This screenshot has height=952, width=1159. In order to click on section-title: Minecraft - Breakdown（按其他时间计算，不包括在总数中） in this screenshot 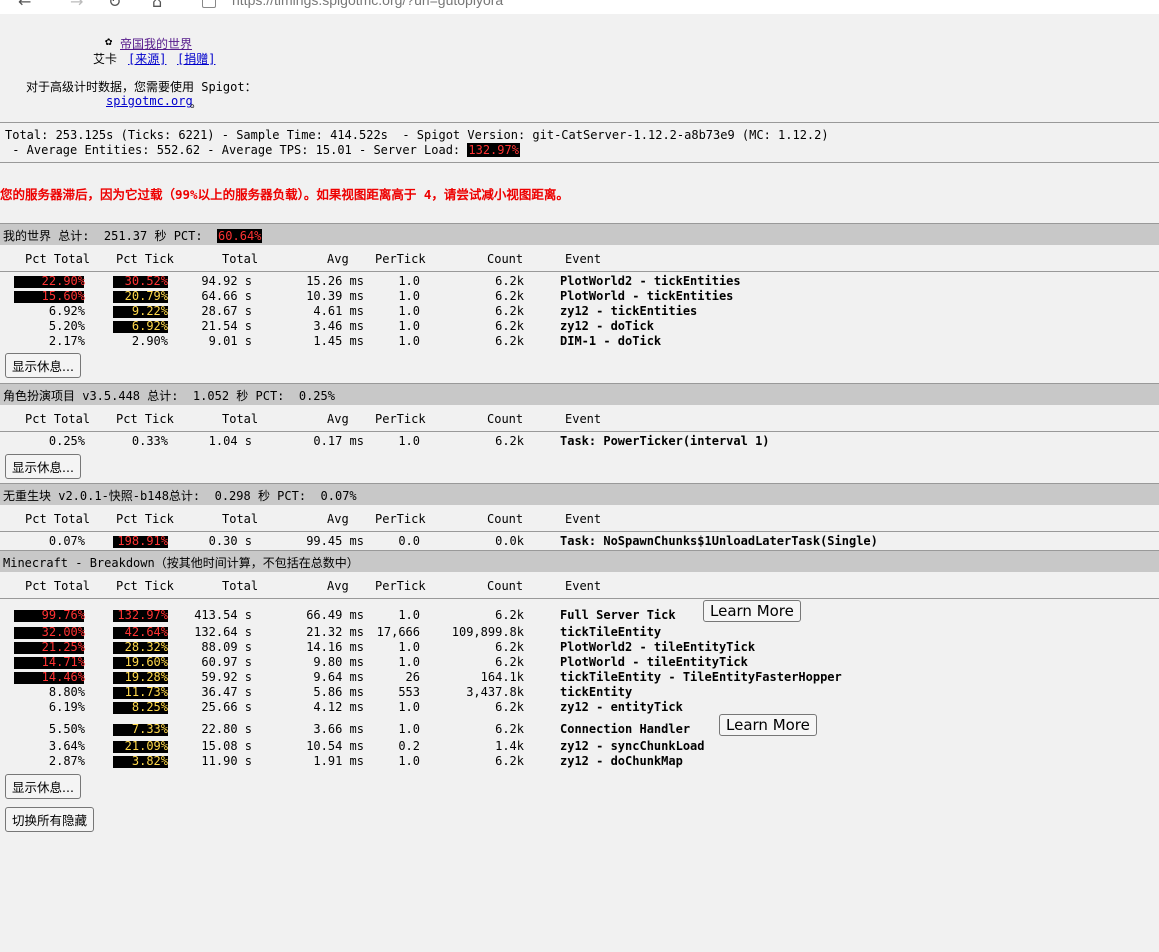, I will do `click(181, 562)`.